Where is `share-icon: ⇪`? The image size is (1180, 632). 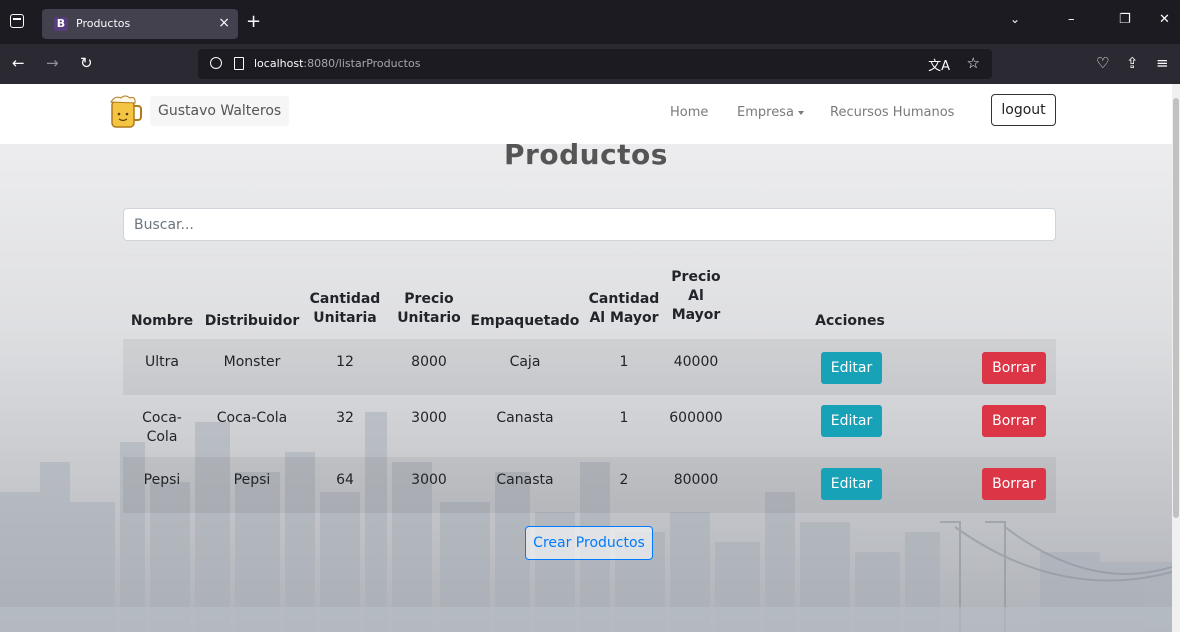 share-icon: ⇪ is located at coordinates (1132, 63).